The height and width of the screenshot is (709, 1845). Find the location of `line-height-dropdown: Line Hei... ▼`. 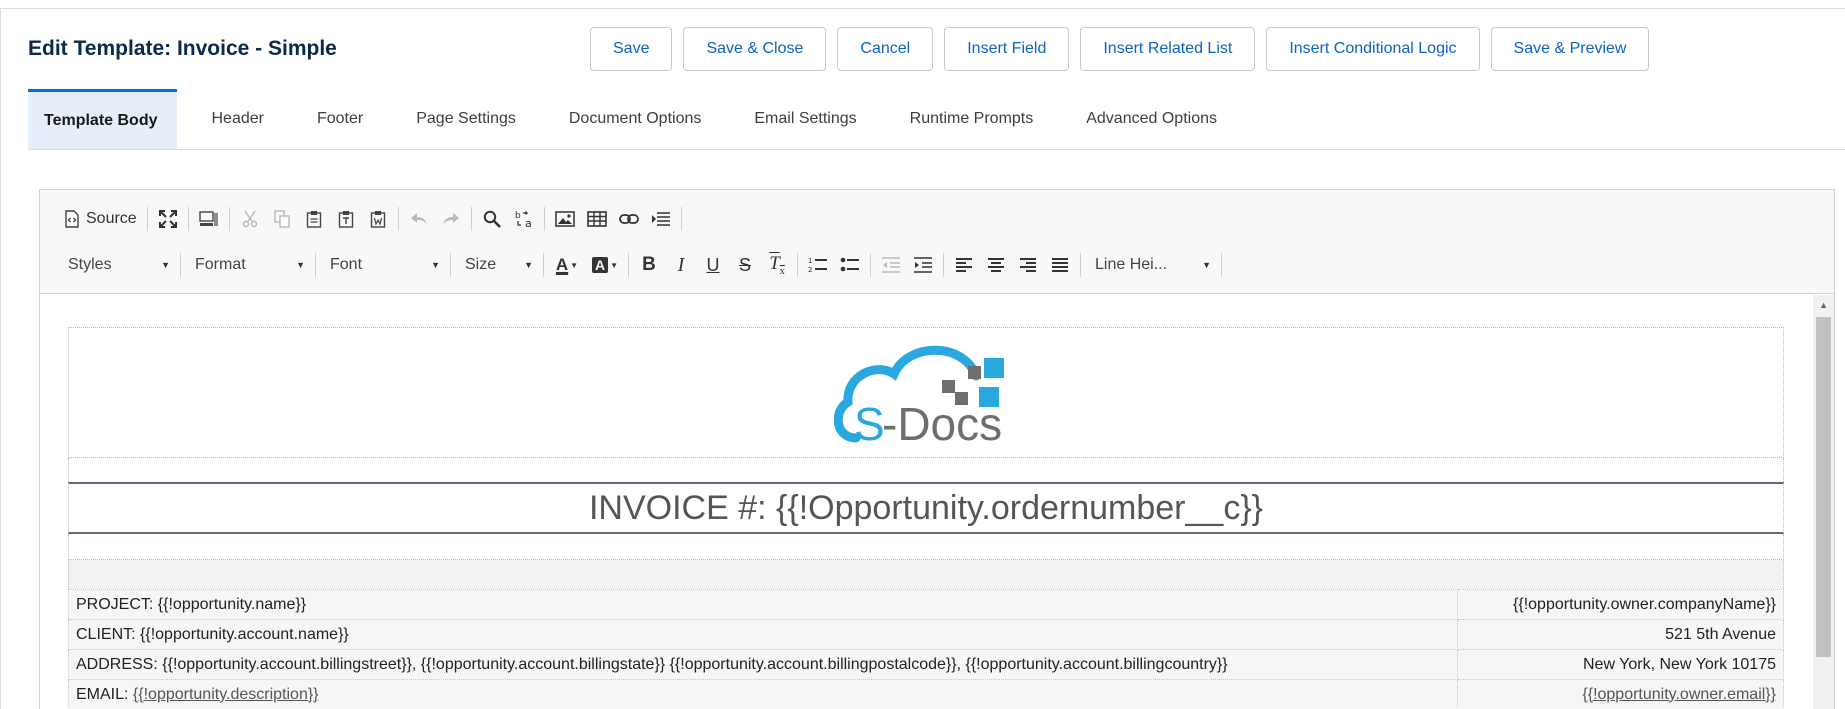

line-height-dropdown: Line Hei... ▼ is located at coordinates (1151, 265).